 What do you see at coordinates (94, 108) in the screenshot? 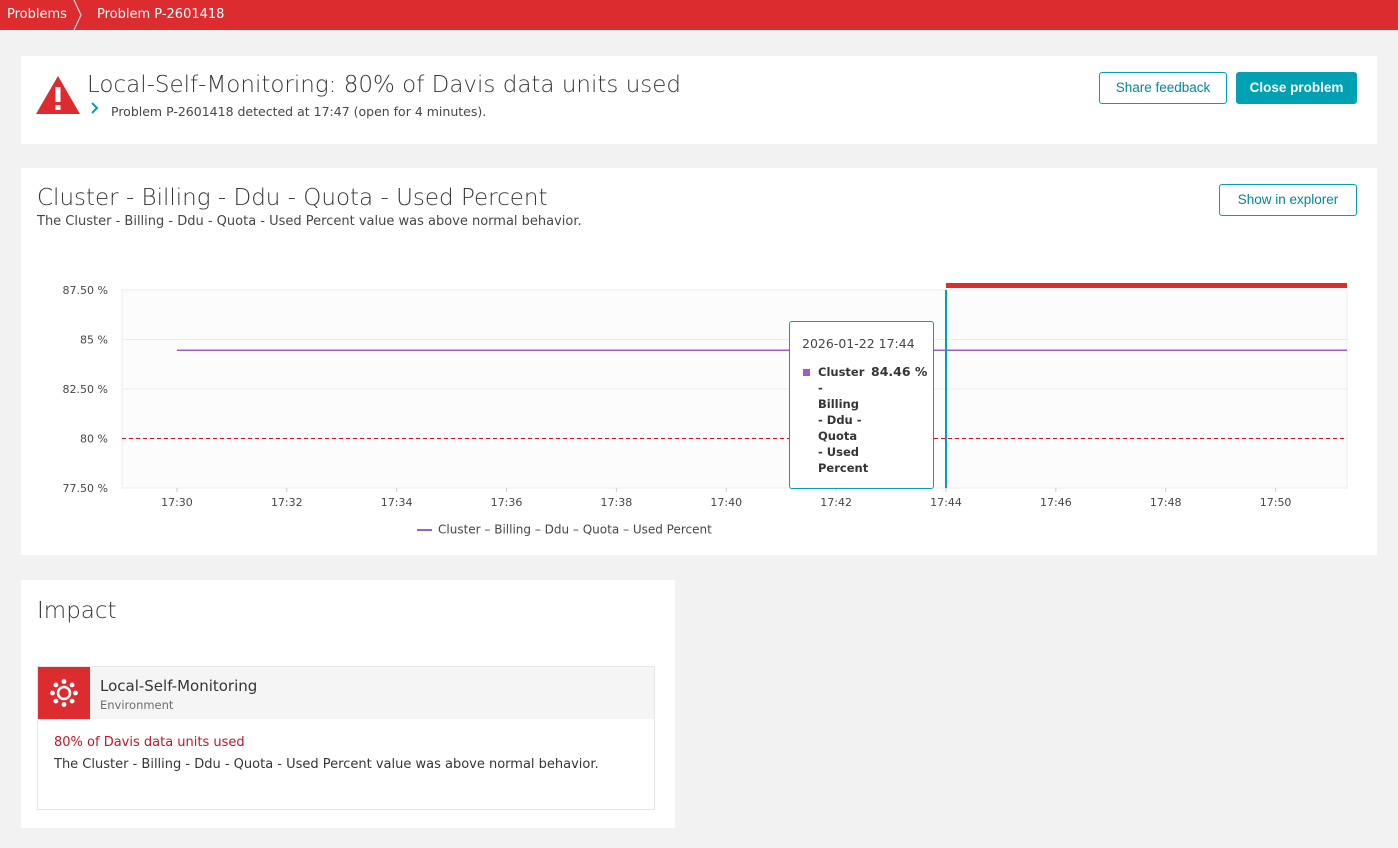
I see `expand-chevron-icon` at bounding box center [94, 108].